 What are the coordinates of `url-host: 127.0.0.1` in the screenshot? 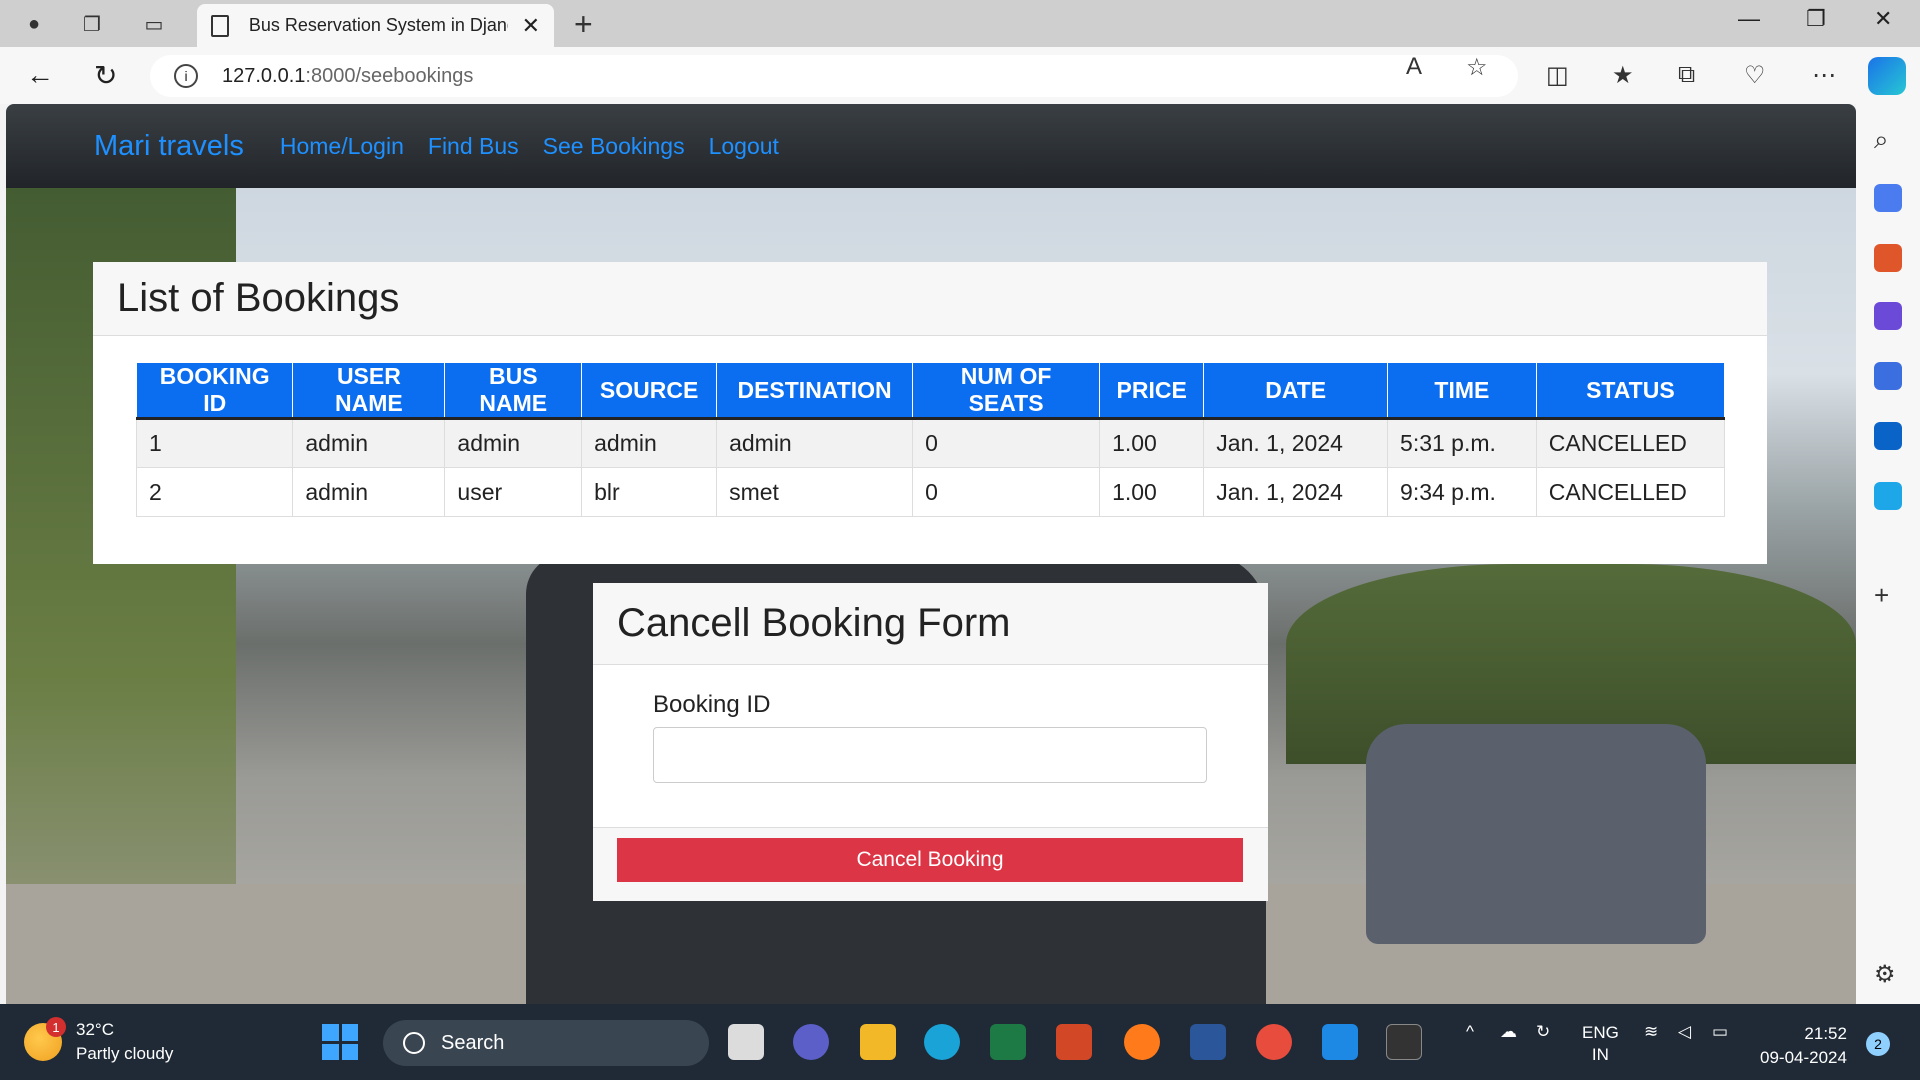 It's located at (264, 75).